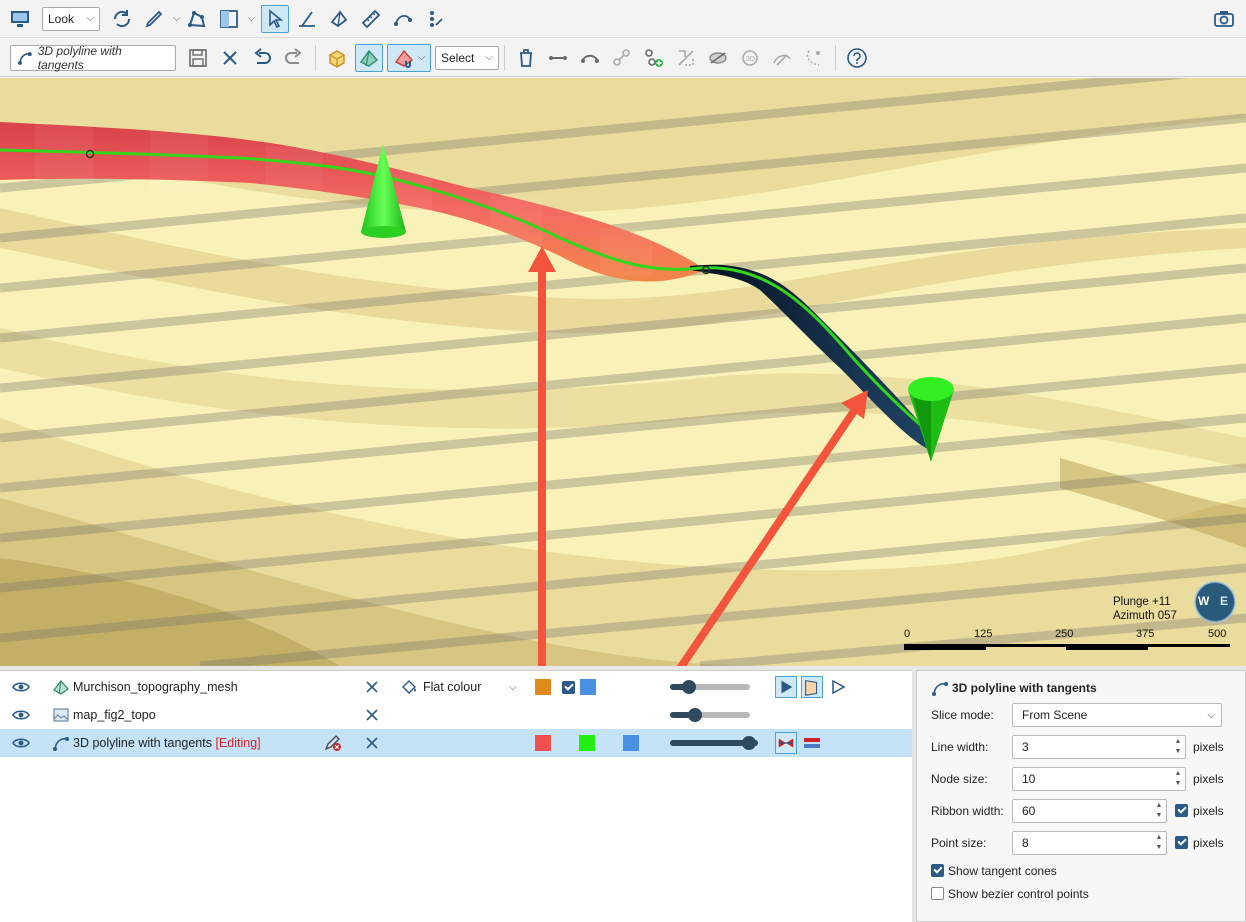 This screenshot has height=922, width=1246. Describe the element at coordinates (812, 687) in the screenshot. I see `face-side-icon` at that location.